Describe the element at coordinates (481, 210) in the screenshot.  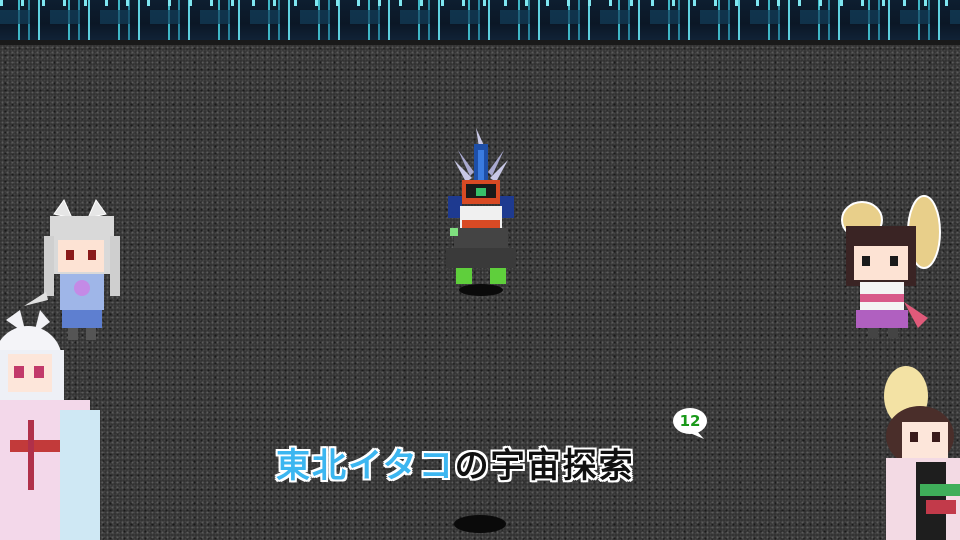
I see `hero-sprite` at that location.